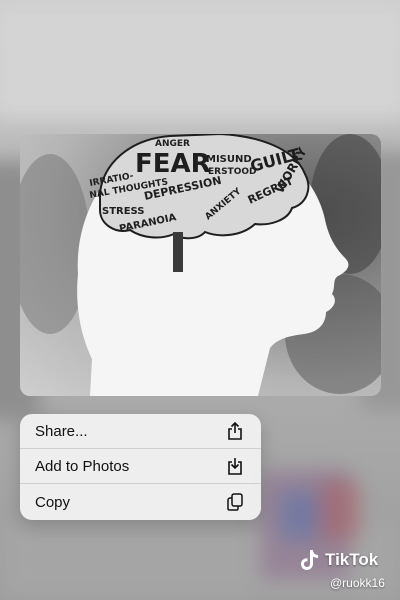 The width and height of the screenshot is (400, 600). Describe the element at coordinates (352, 559) in the screenshot. I see `tiktok-brand-label: TikTok` at that location.